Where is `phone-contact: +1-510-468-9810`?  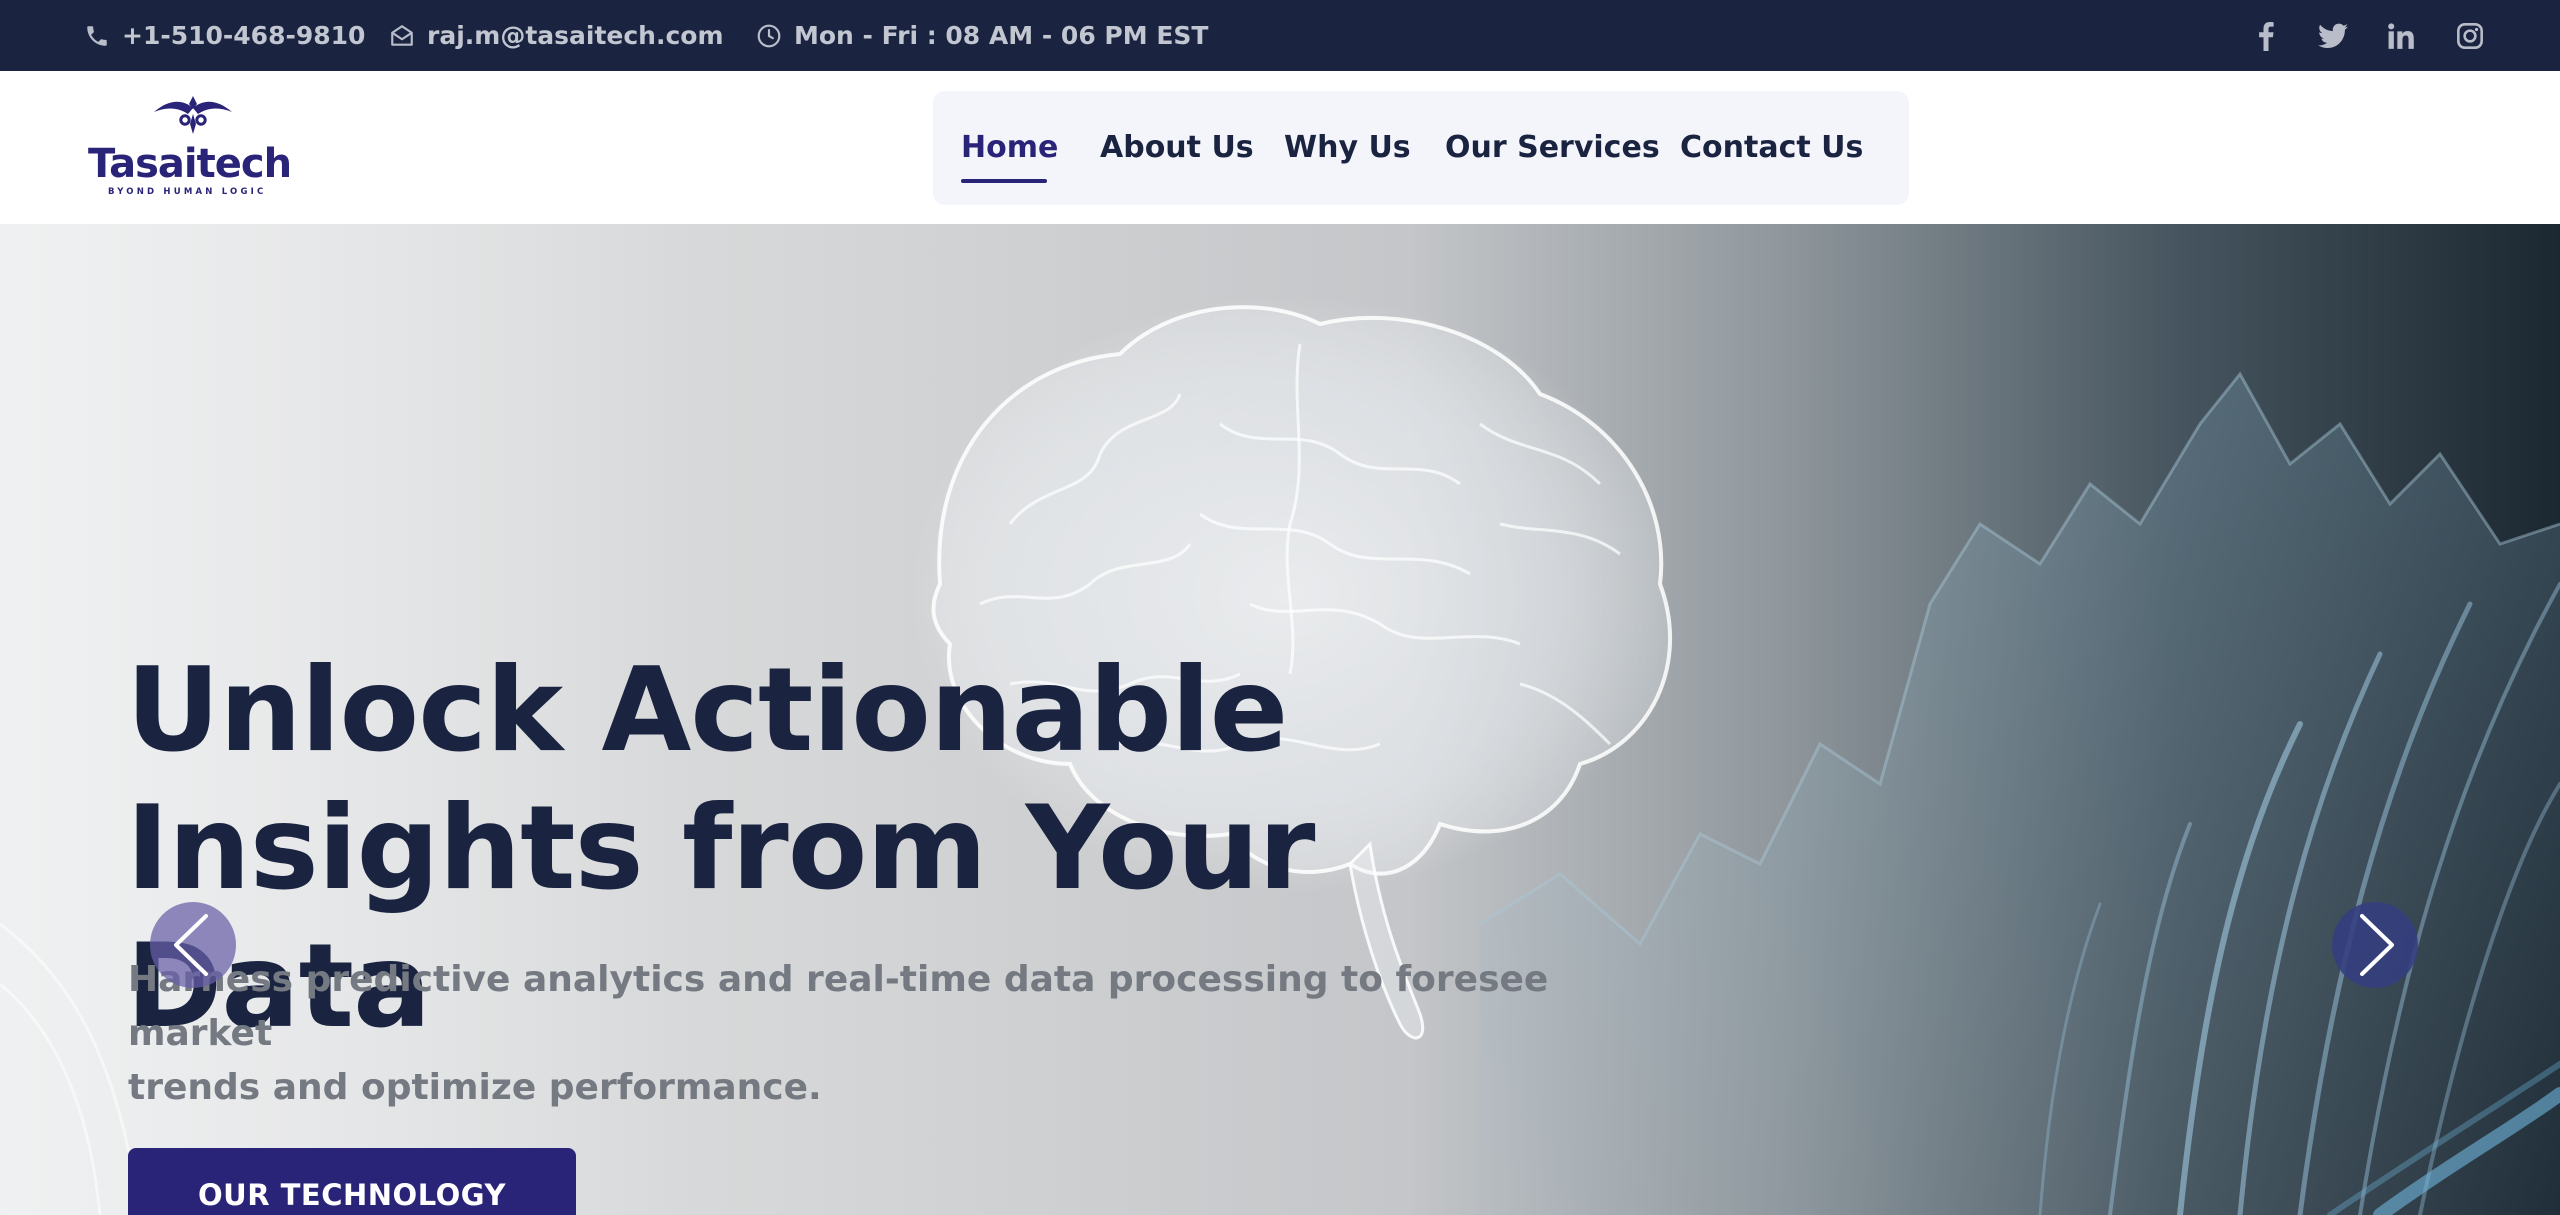
phone-contact: +1-510-468-9810 is located at coordinates (224, 35).